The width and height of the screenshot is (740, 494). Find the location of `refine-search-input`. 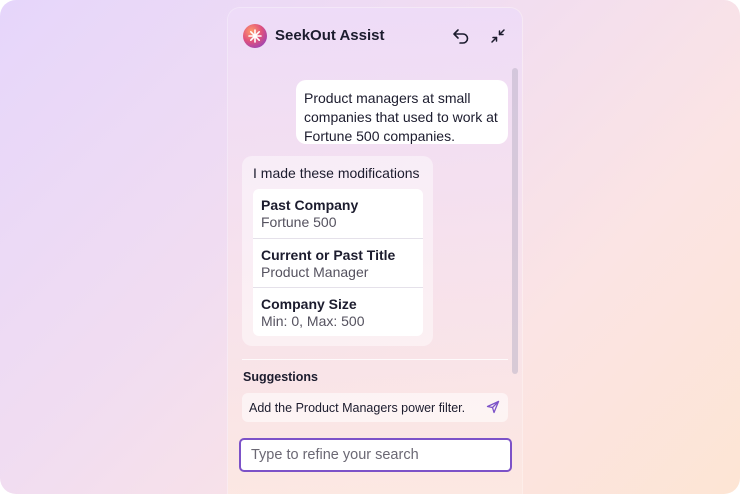

refine-search-input is located at coordinates (375, 455).